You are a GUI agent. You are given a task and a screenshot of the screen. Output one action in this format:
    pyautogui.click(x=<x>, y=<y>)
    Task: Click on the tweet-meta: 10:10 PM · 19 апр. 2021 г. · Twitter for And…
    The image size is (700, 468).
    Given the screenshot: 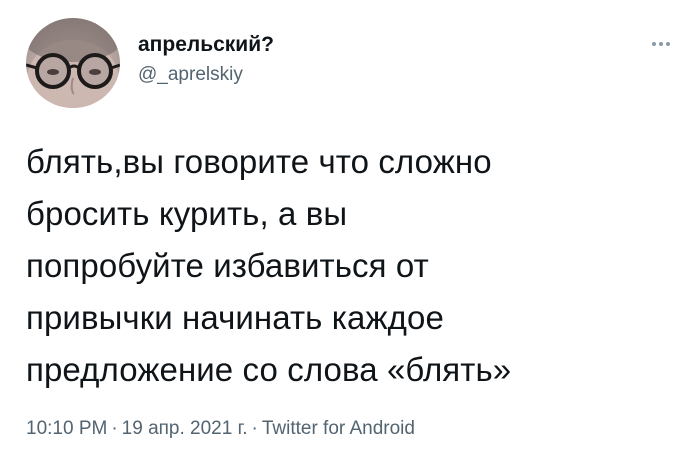 What is the action you would take?
    pyautogui.click(x=220, y=429)
    